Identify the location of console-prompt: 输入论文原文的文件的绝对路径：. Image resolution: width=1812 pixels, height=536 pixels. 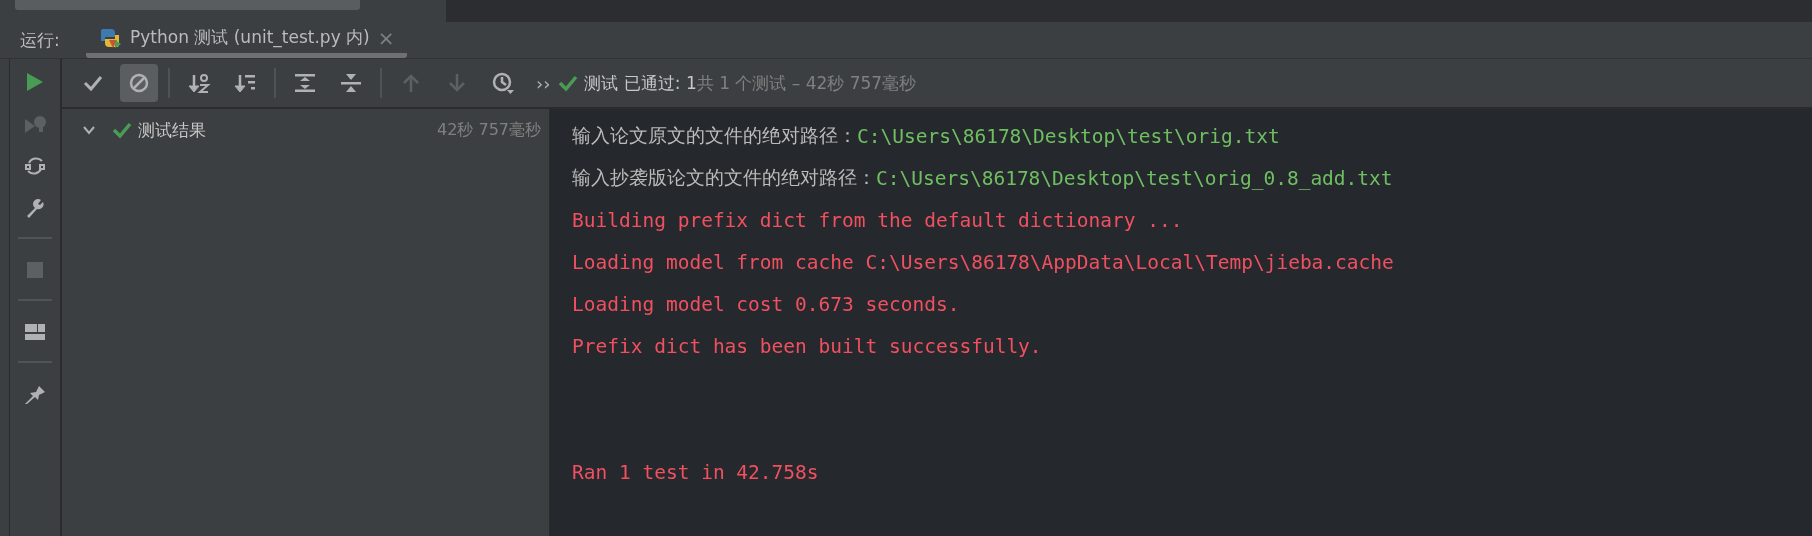
(714, 135).